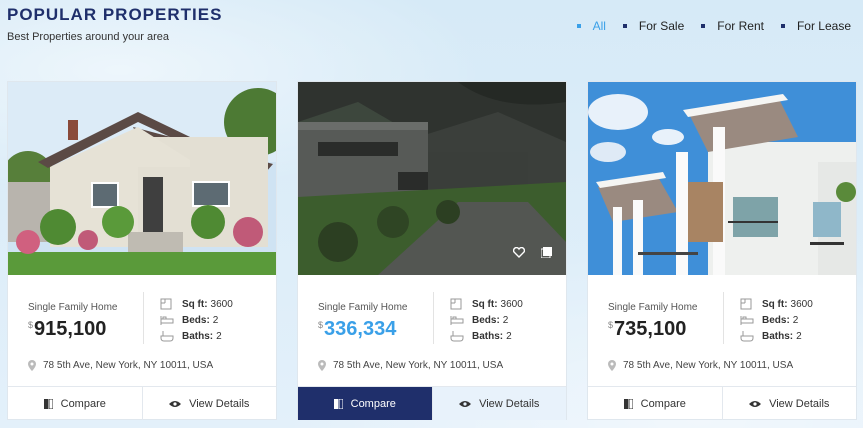  What do you see at coordinates (546, 252) in the screenshot?
I see `gallery-icon` at bounding box center [546, 252].